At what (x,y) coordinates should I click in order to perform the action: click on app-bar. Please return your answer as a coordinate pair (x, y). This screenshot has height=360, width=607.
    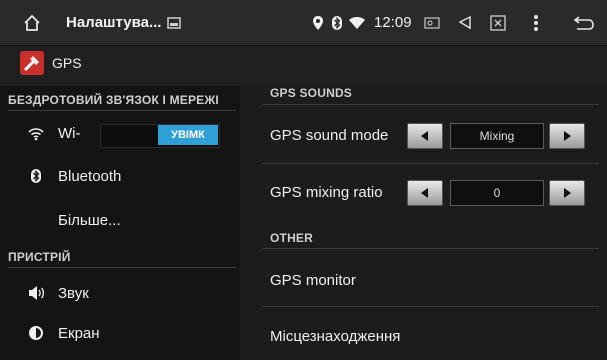
    Looking at the image, I should click on (303, 66).